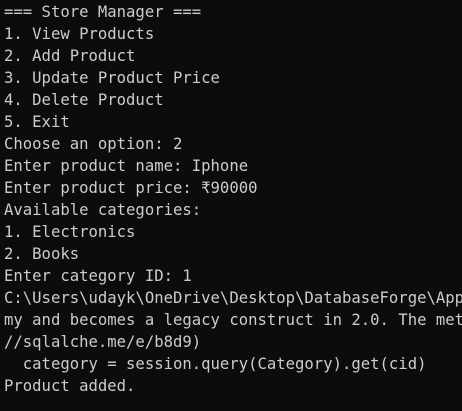  I want to click on category-item-electronics: 1. Electronics, so click(70, 232).